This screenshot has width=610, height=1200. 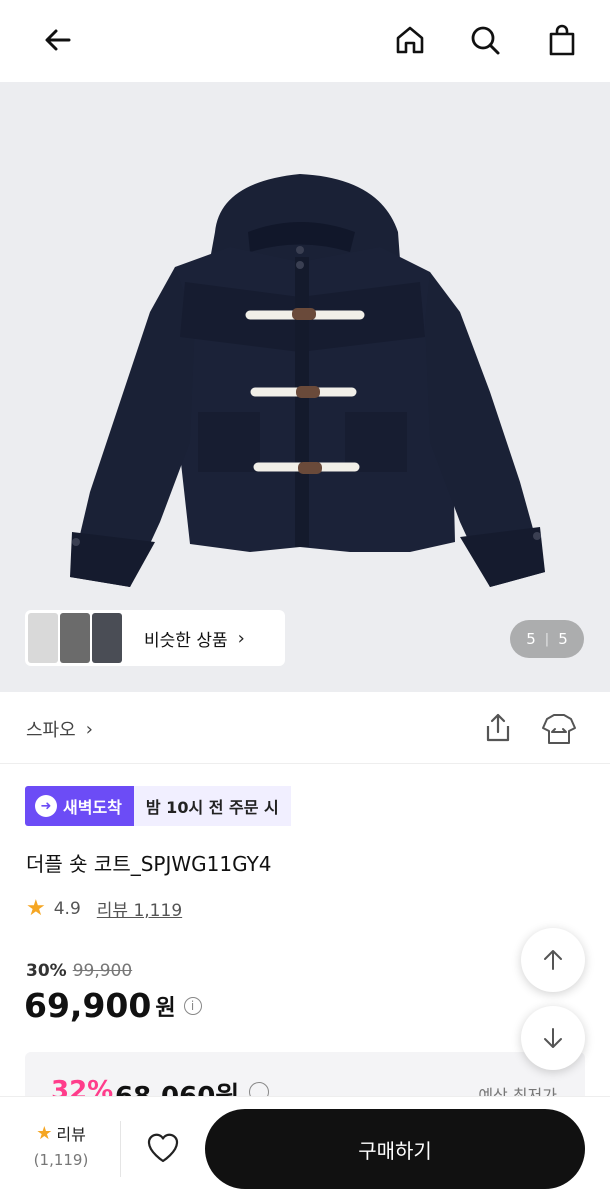 What do you see at coordinates (139, 908) in the screenshot?
I see `review-count-link: 리뷰 1,119` at bounding box center [139, 908].